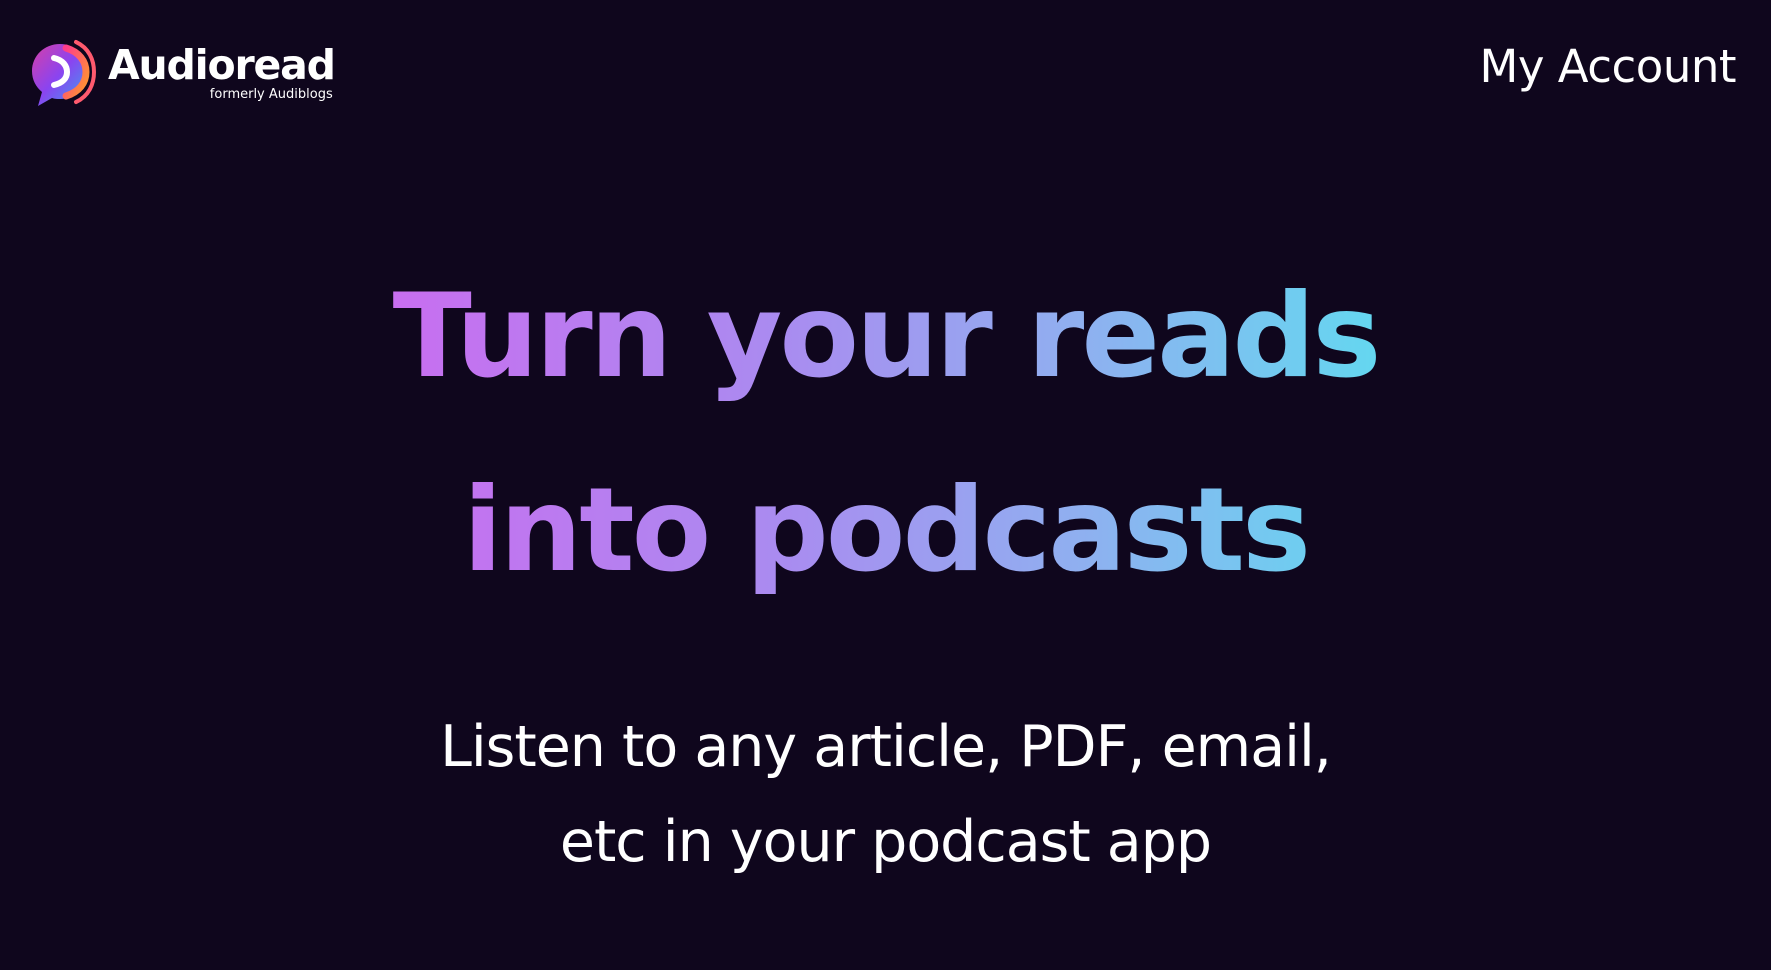  I want to click on hero-subheading-line-1: Listen to any article, PDF, email,, so click(886, 747).